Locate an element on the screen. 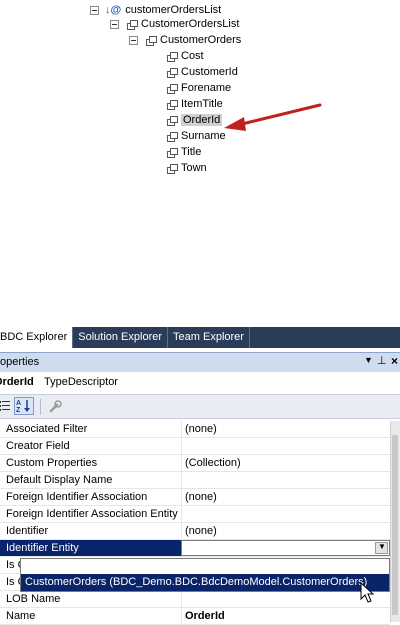 The width and height of the screenshot is (400, 625). tree-field-label: CustomerId is located at coordinates (209, 72).